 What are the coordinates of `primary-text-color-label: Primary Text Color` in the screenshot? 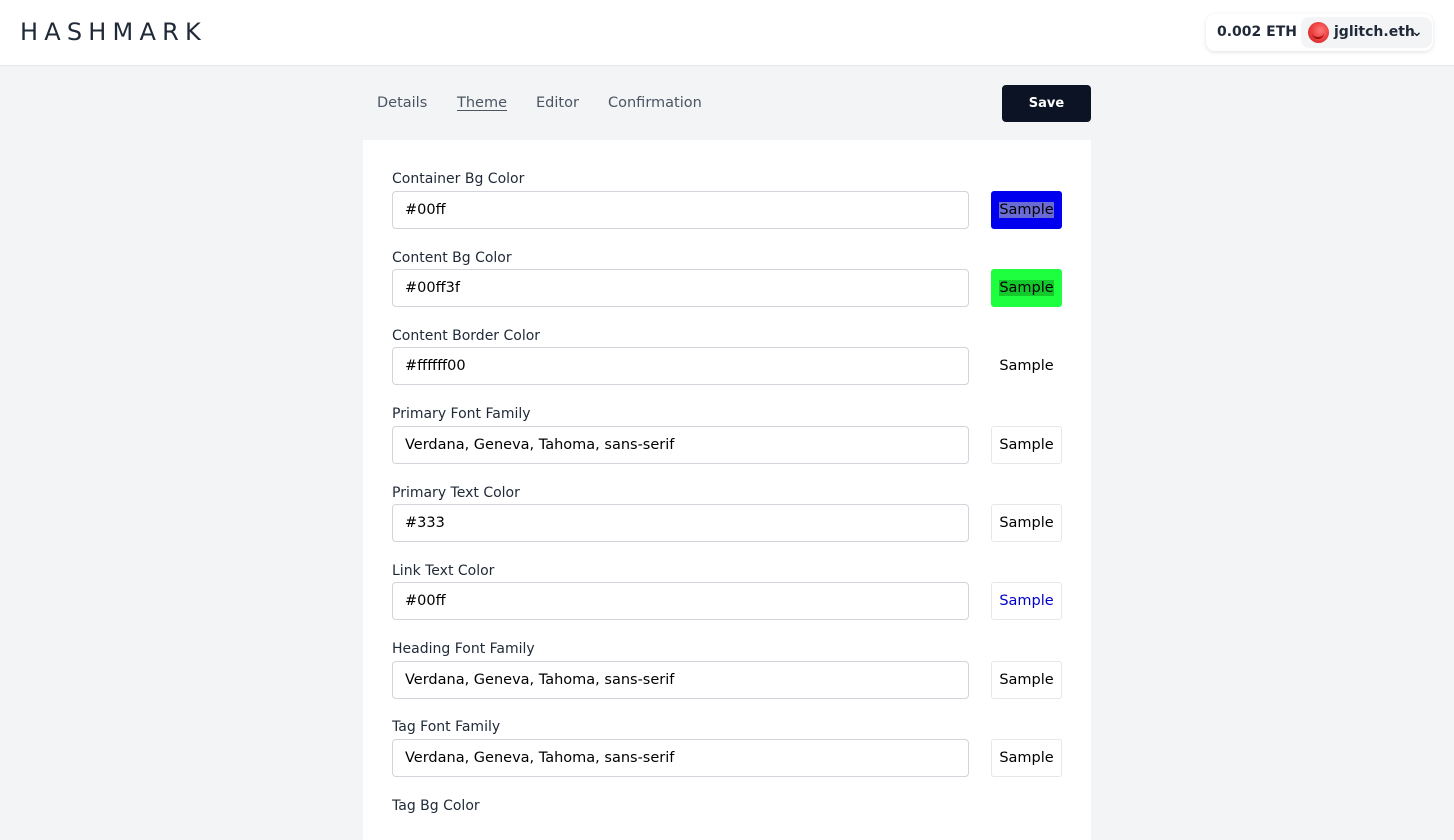 It's located at (456, 493).